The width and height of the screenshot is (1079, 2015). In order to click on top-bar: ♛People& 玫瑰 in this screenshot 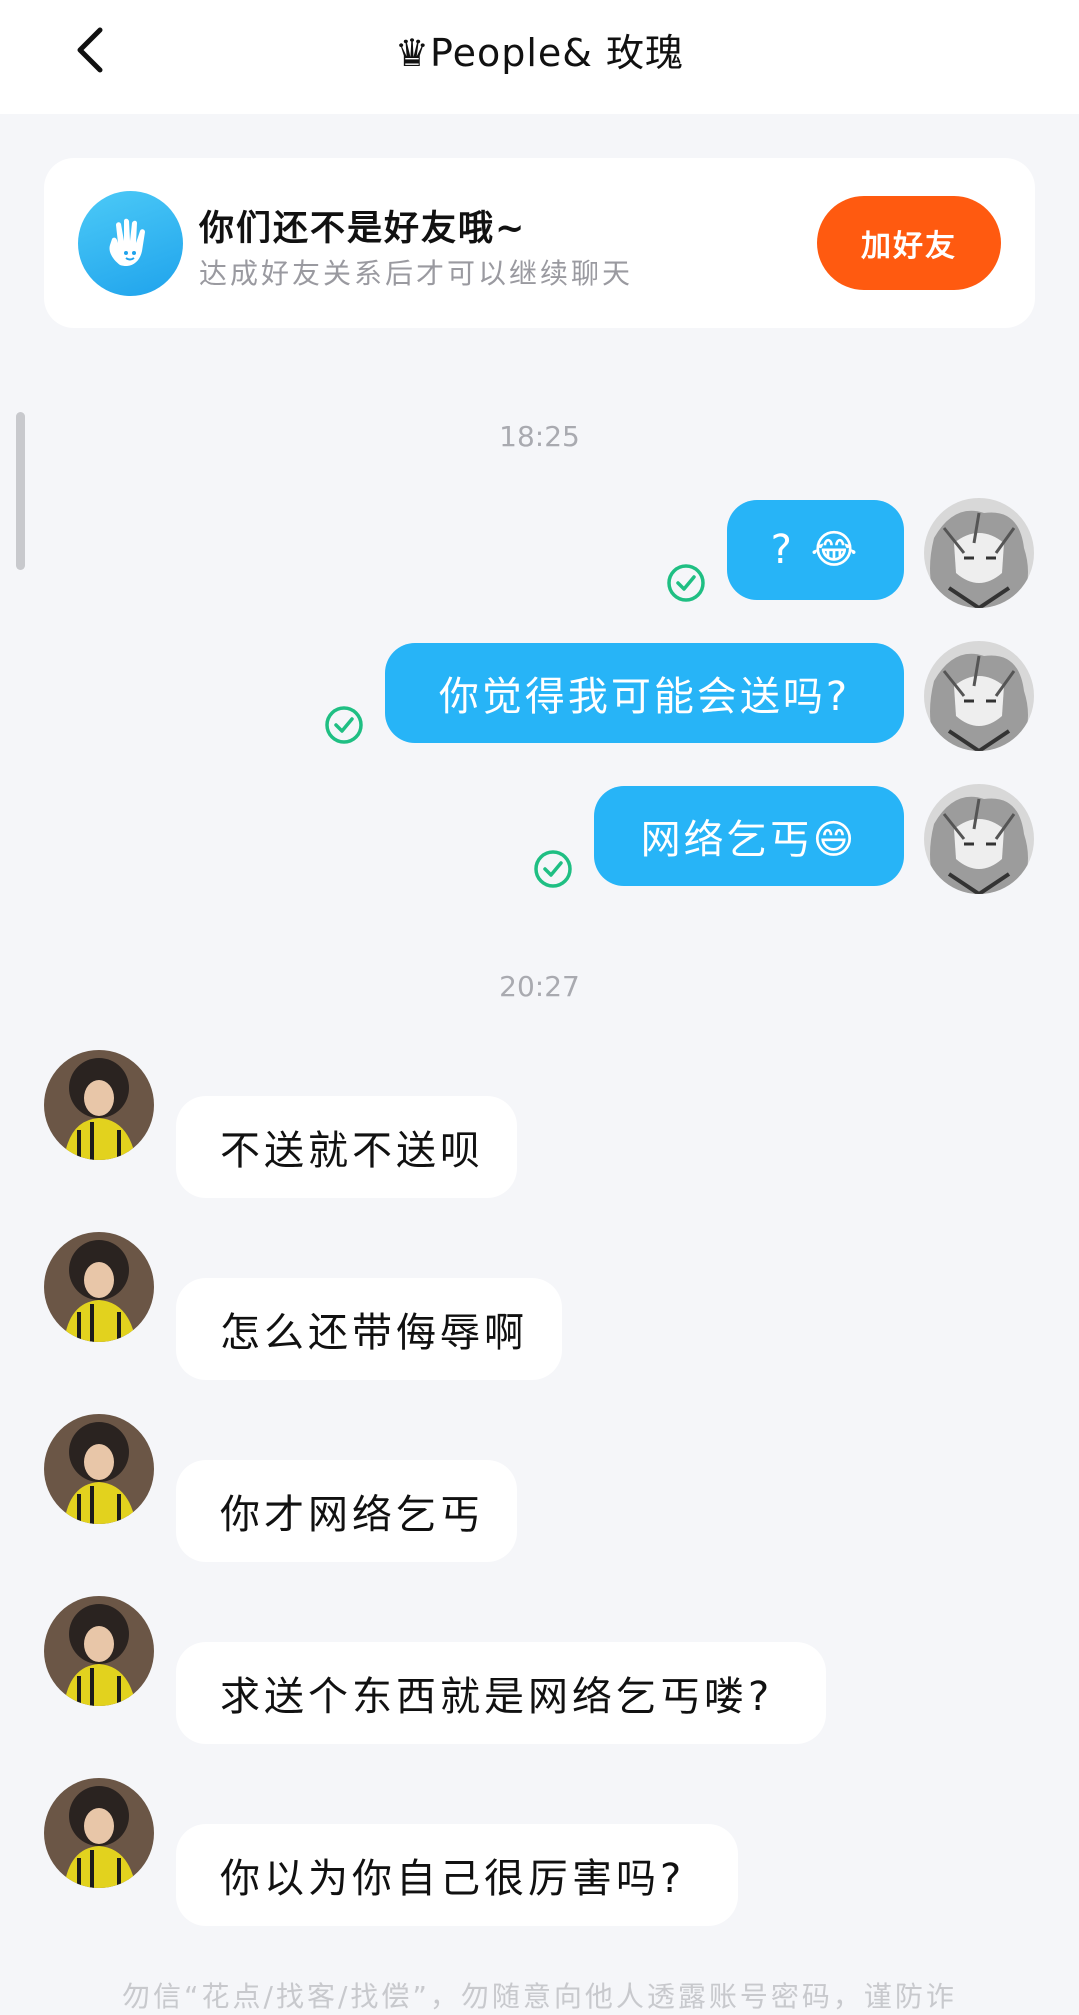, I will do `click(539, 57)`.